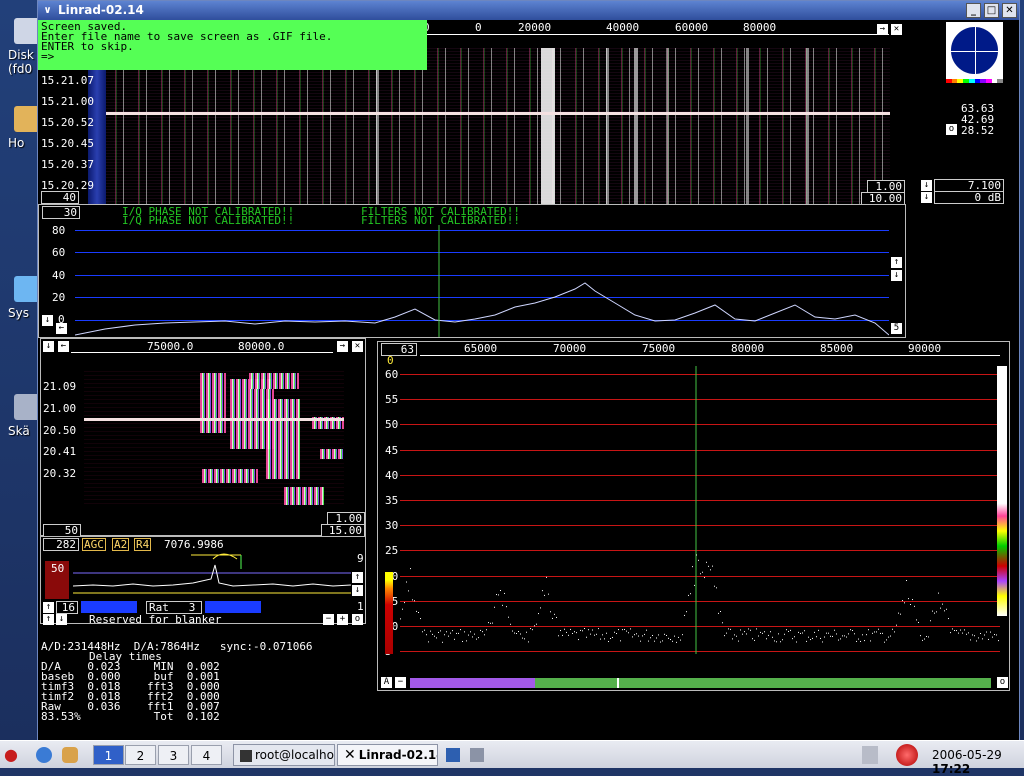 This screenshot has width=1024, height=776. I want to click on big-progress-purple, so click(472, 683).